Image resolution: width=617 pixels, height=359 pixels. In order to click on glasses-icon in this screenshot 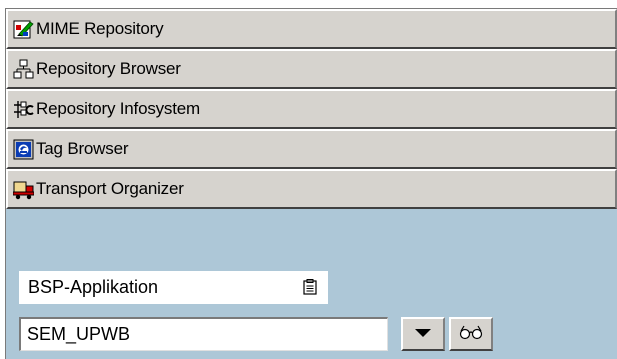, I will do `click(471, 334)`.